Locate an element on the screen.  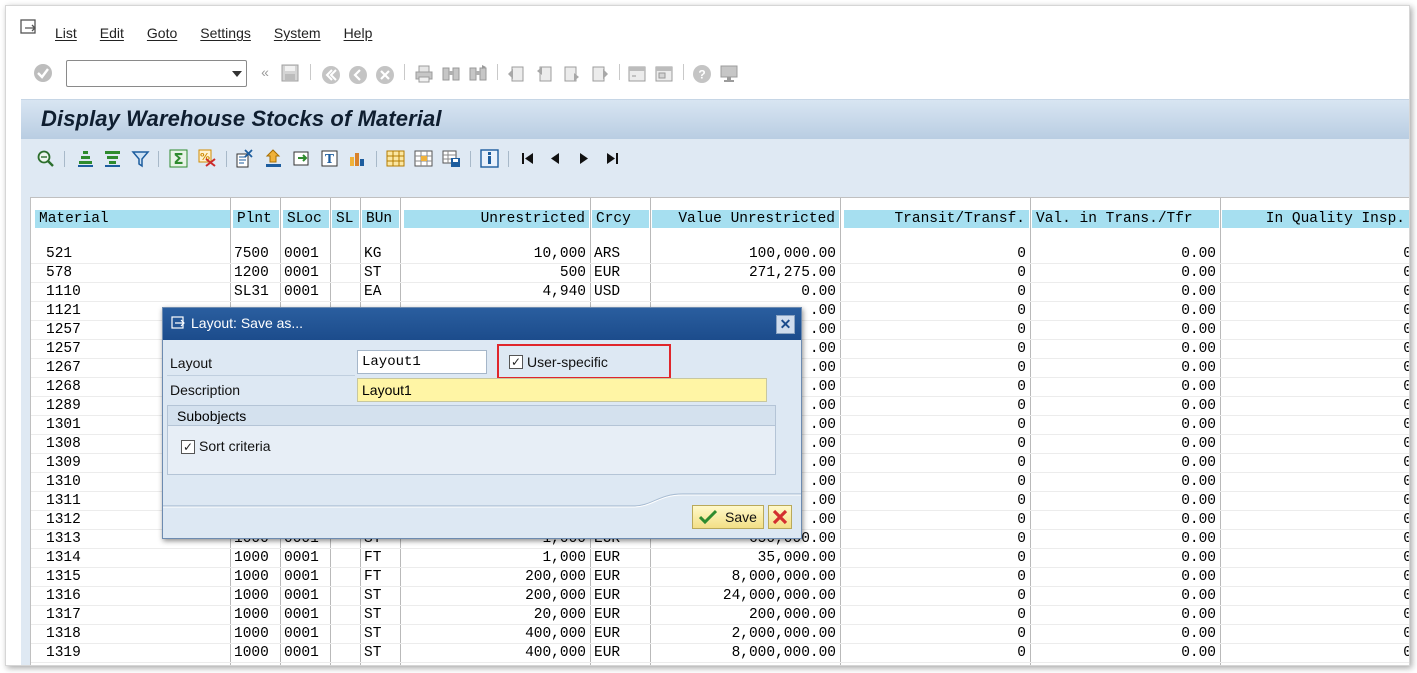
information-icon is located at coordinates (489, 158).